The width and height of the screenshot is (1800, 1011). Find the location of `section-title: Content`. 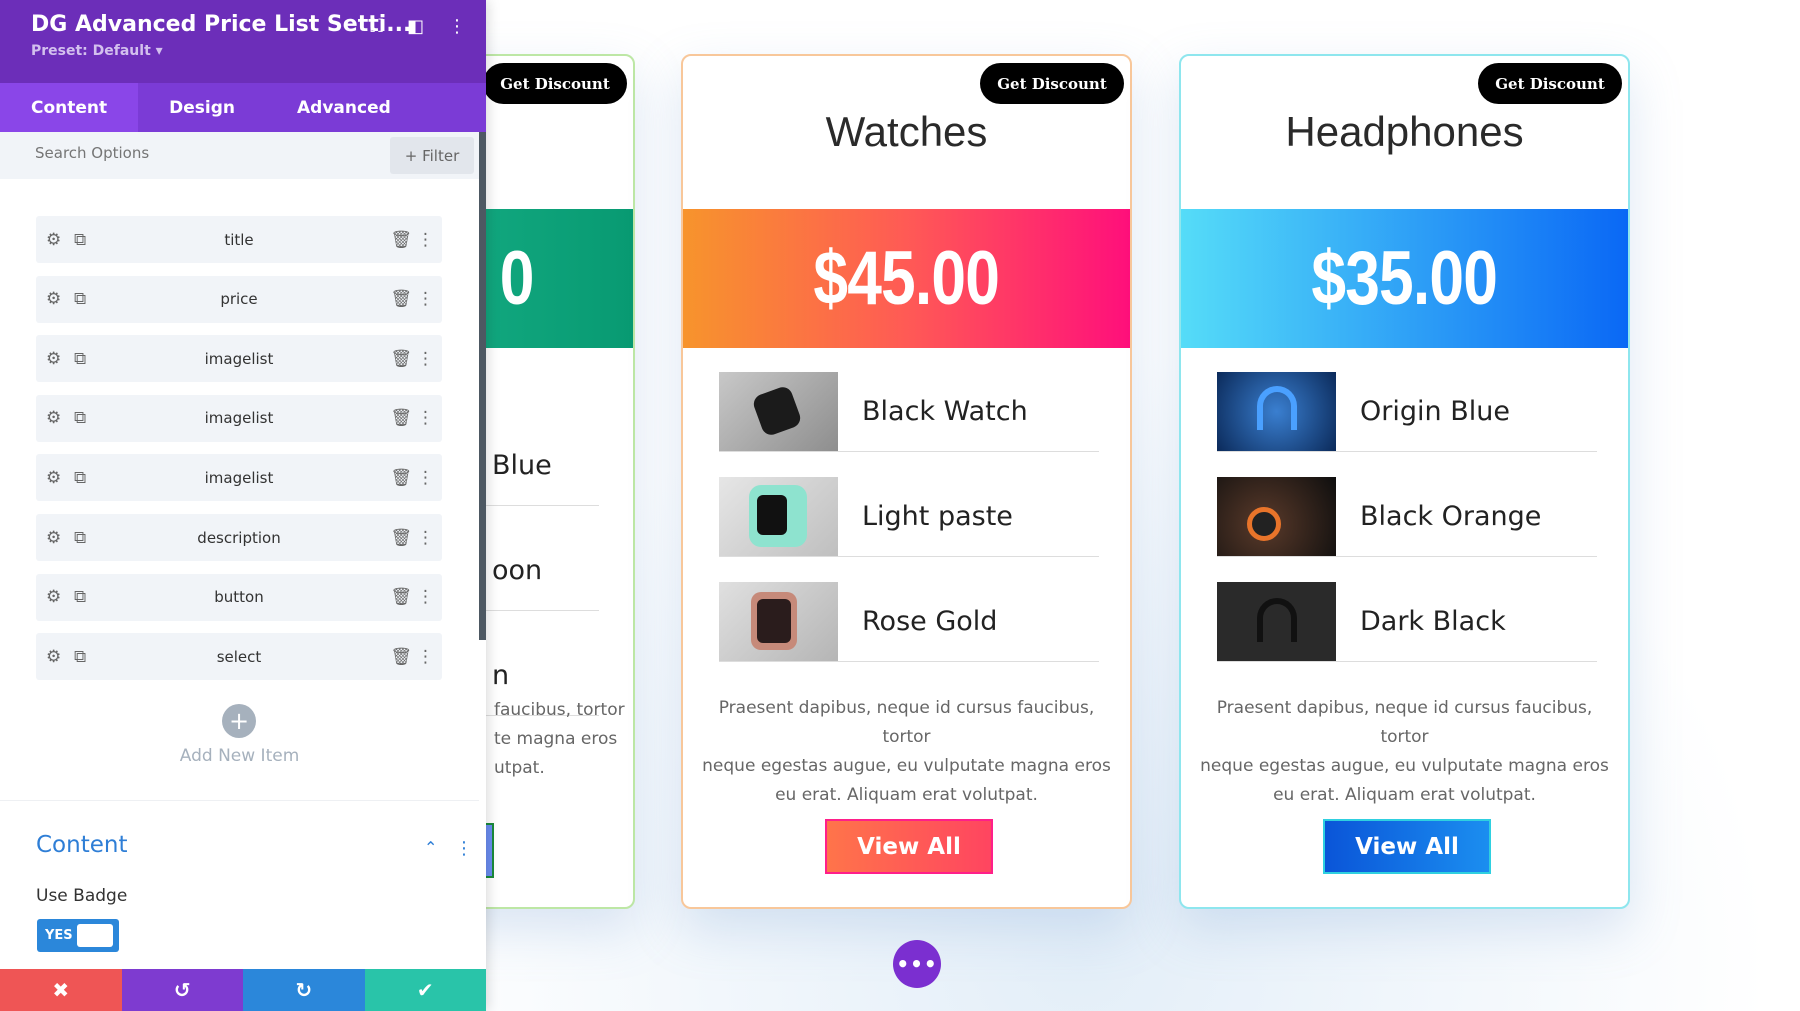

section-title: Content is located at coordinates (81, 845).